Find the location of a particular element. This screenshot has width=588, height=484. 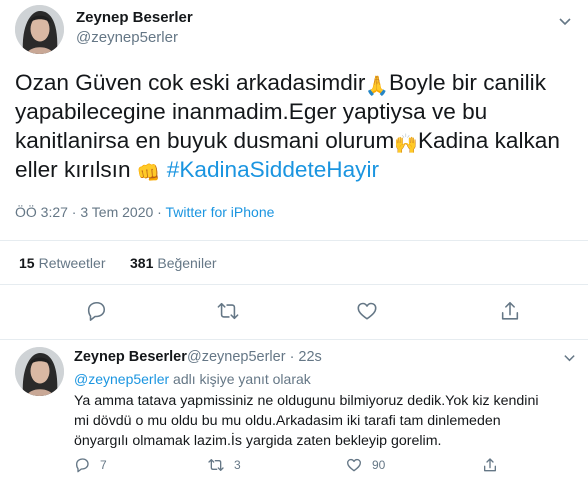

reply-retweet-button: 3 is located at coordinates (224, 465).